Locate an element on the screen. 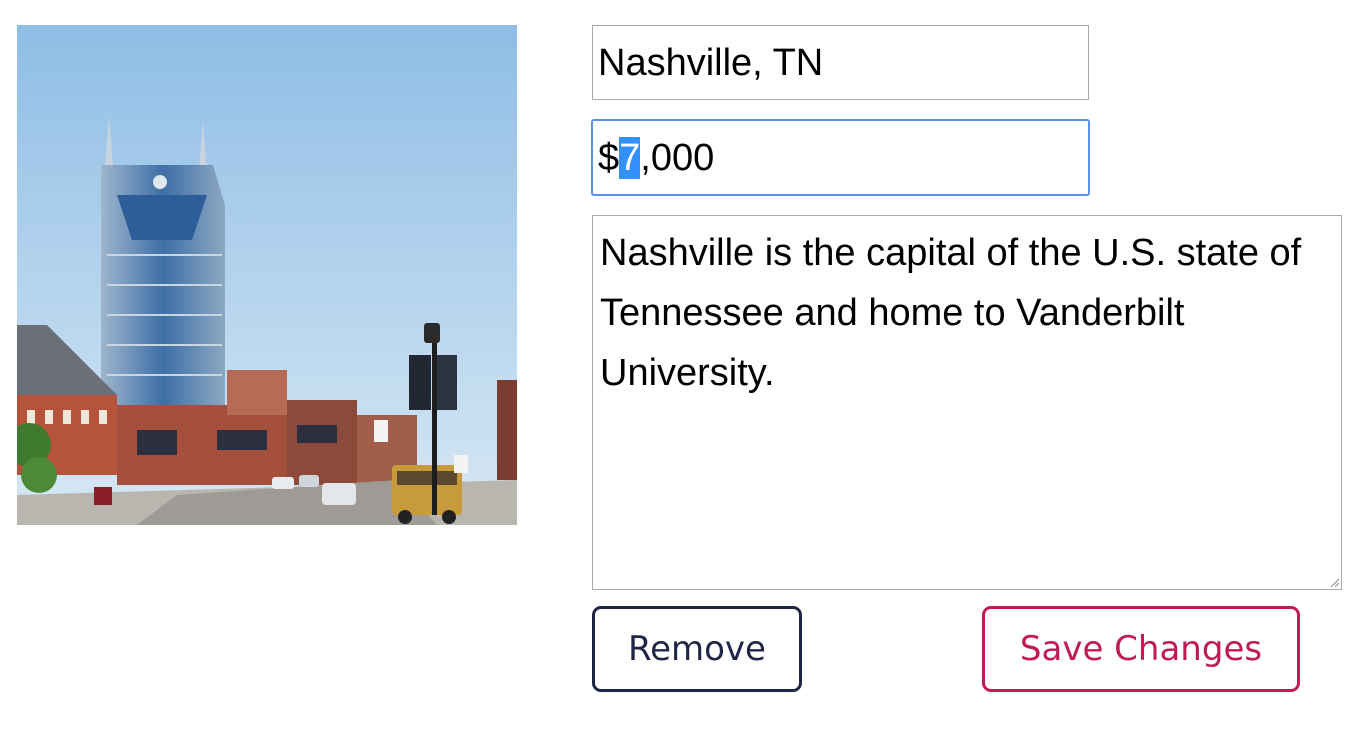 The image size is (1372, 735). save-changes-button-label: Save Changes is located at coordinates (1141, 649).